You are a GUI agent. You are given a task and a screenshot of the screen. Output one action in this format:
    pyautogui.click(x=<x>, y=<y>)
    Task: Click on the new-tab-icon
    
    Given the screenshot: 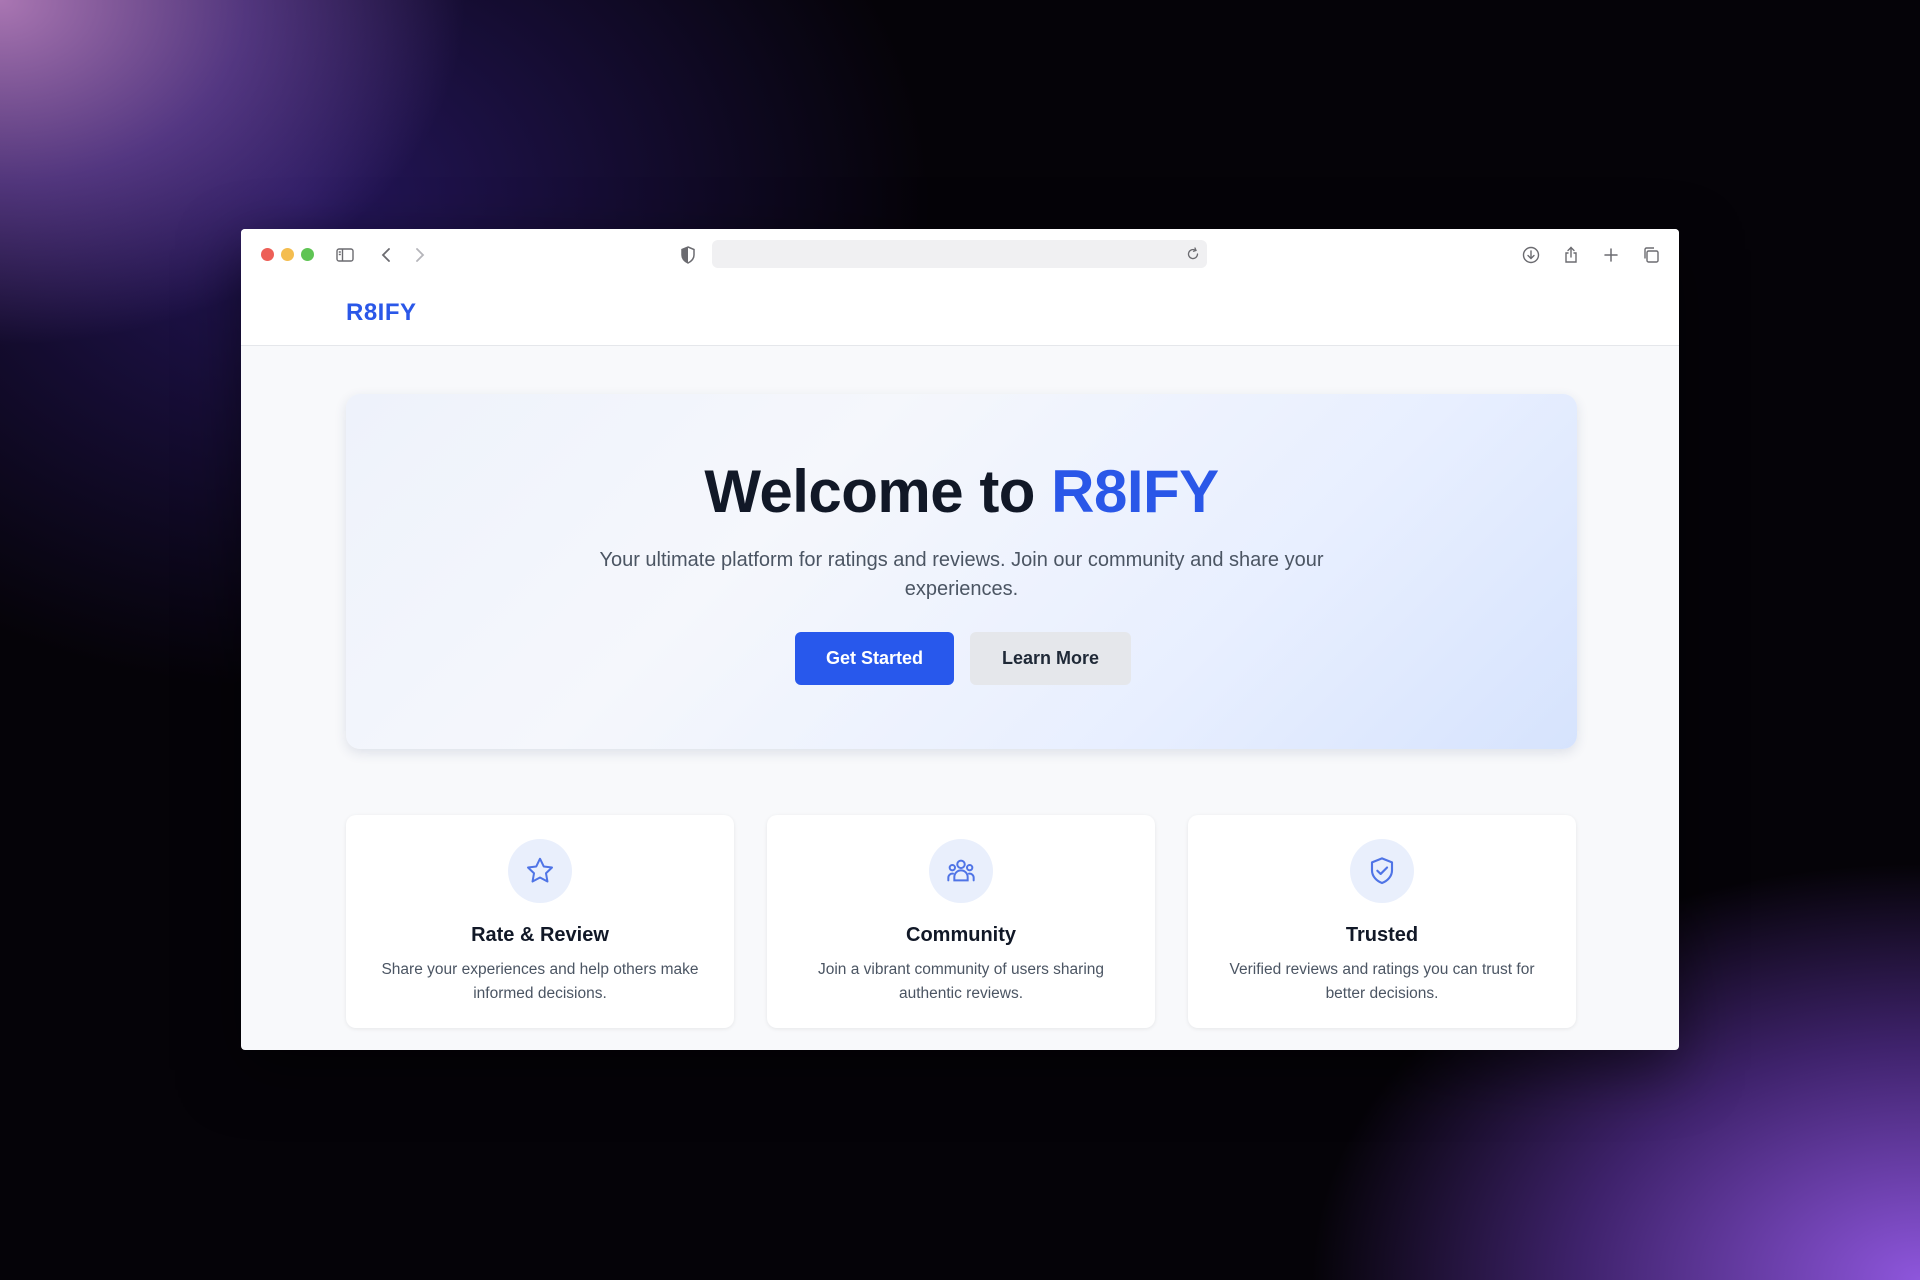 What is the action you would take?
    pyautogui.click(x=1611, y=255)
    